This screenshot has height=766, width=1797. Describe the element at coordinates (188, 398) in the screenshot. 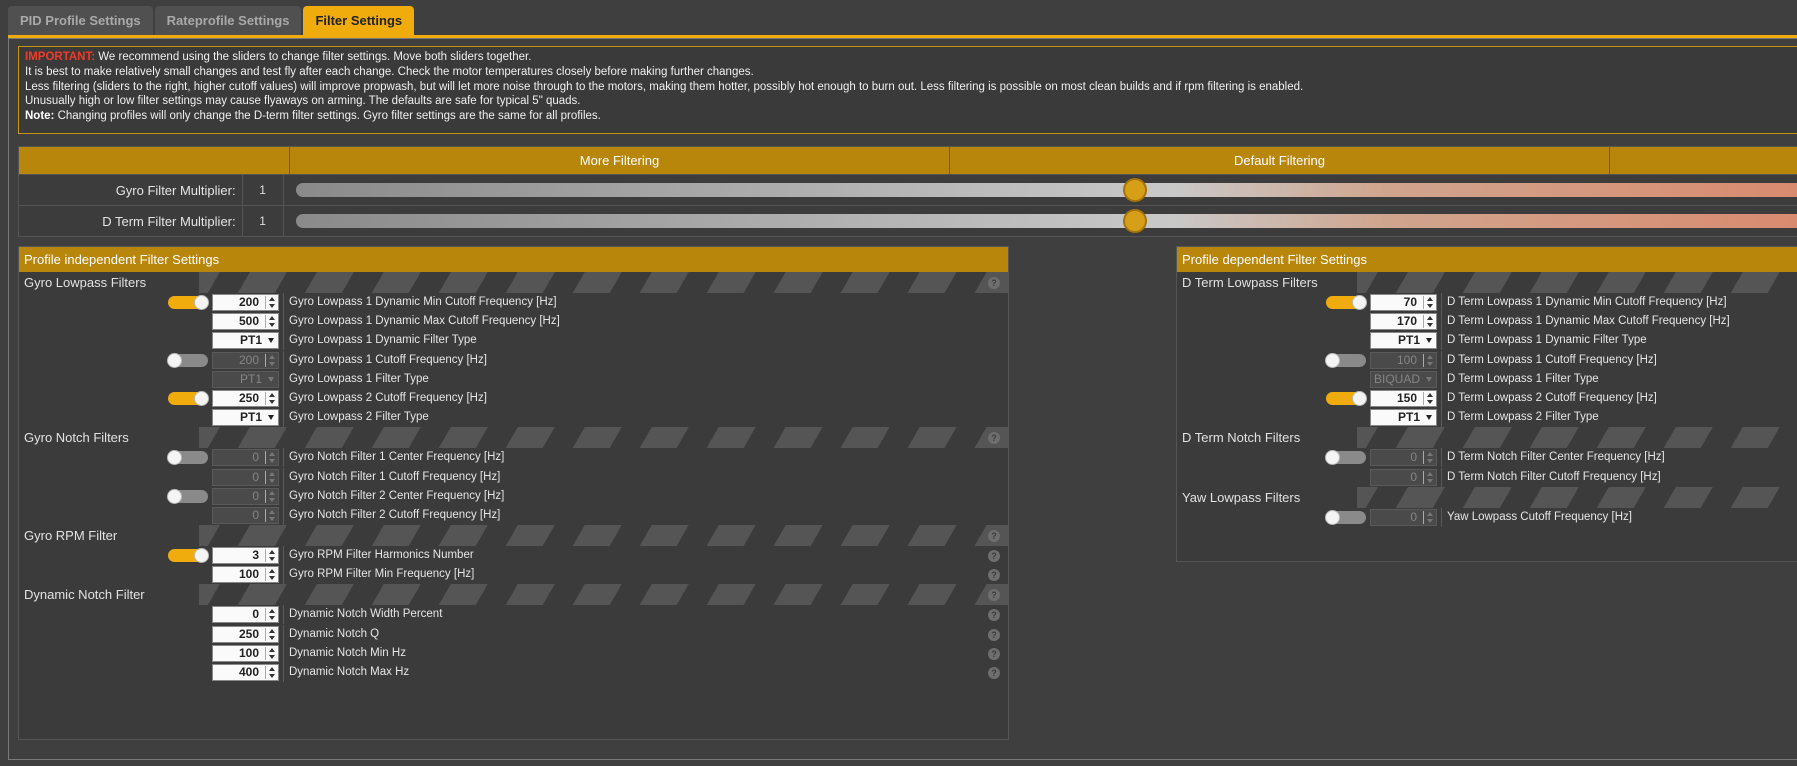

I see `gyro-lpf2-toggle` at that location.